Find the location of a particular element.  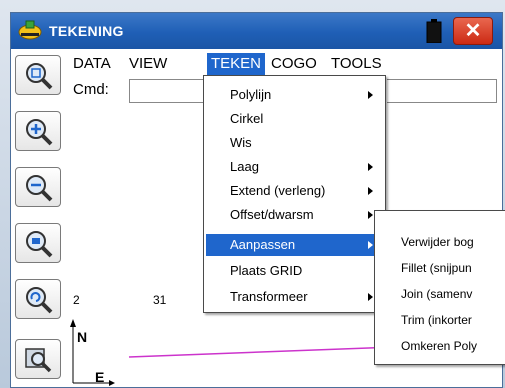

menu-item-label: Offset/dwarsm is located at coordinates (272, 214).